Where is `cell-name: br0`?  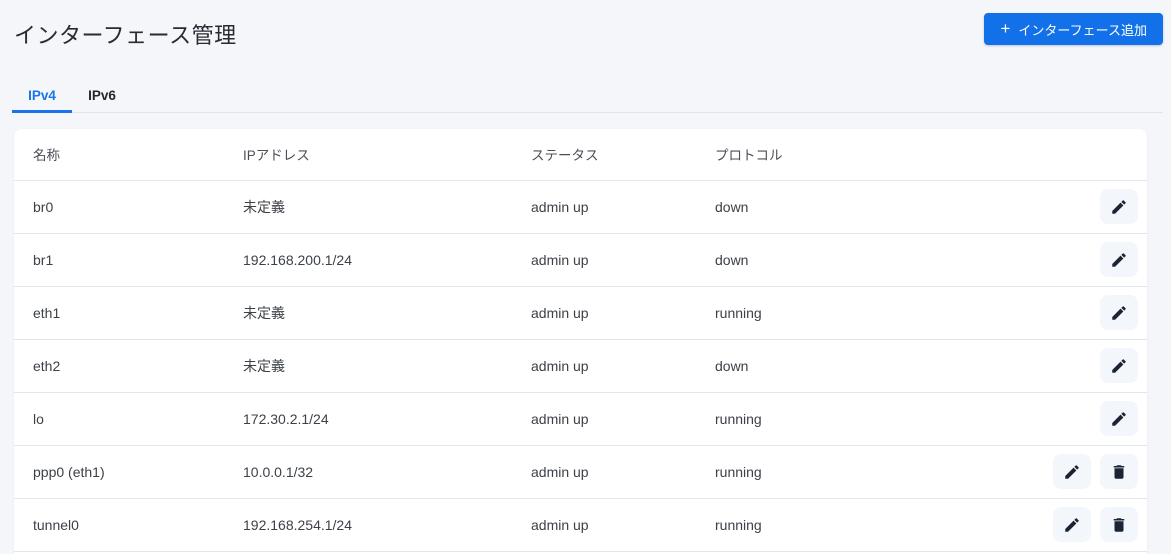 cell-name: br0 is located at coordinates (128, 207).